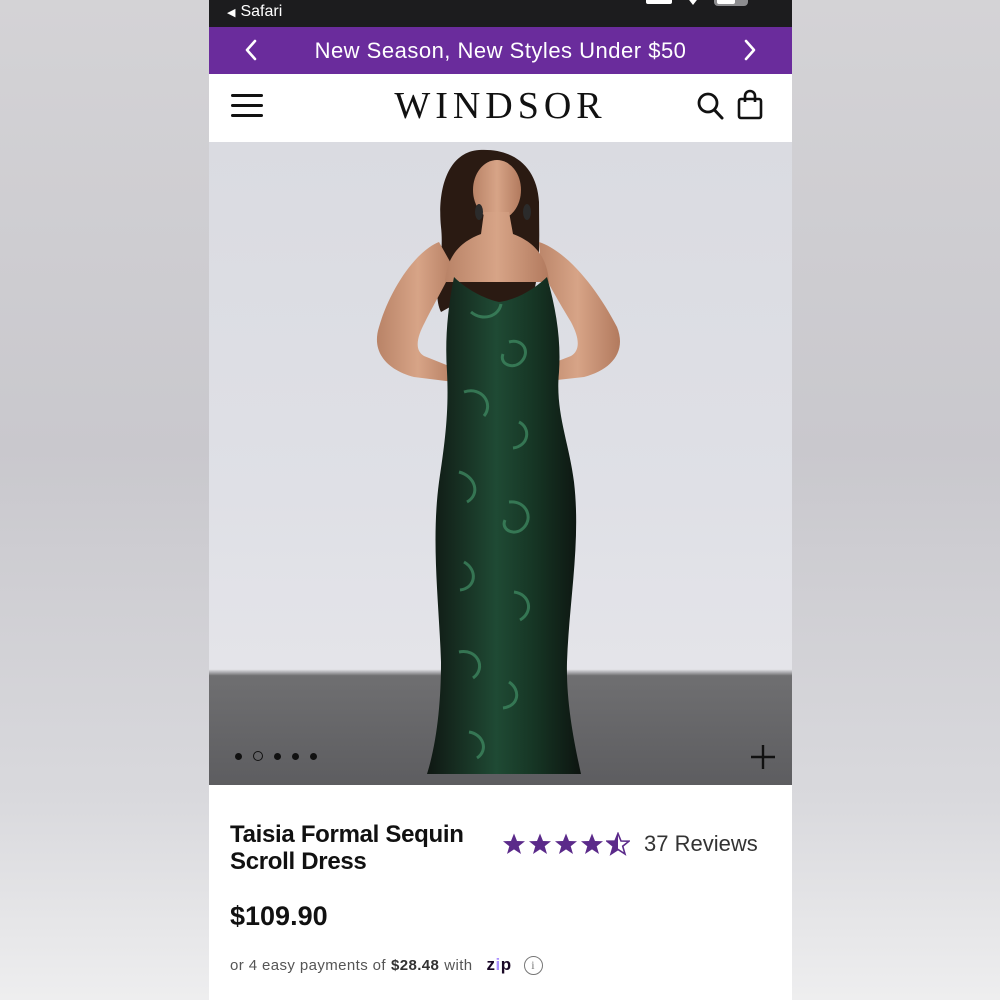  I want to click on plus-icon, so click(763, 757).